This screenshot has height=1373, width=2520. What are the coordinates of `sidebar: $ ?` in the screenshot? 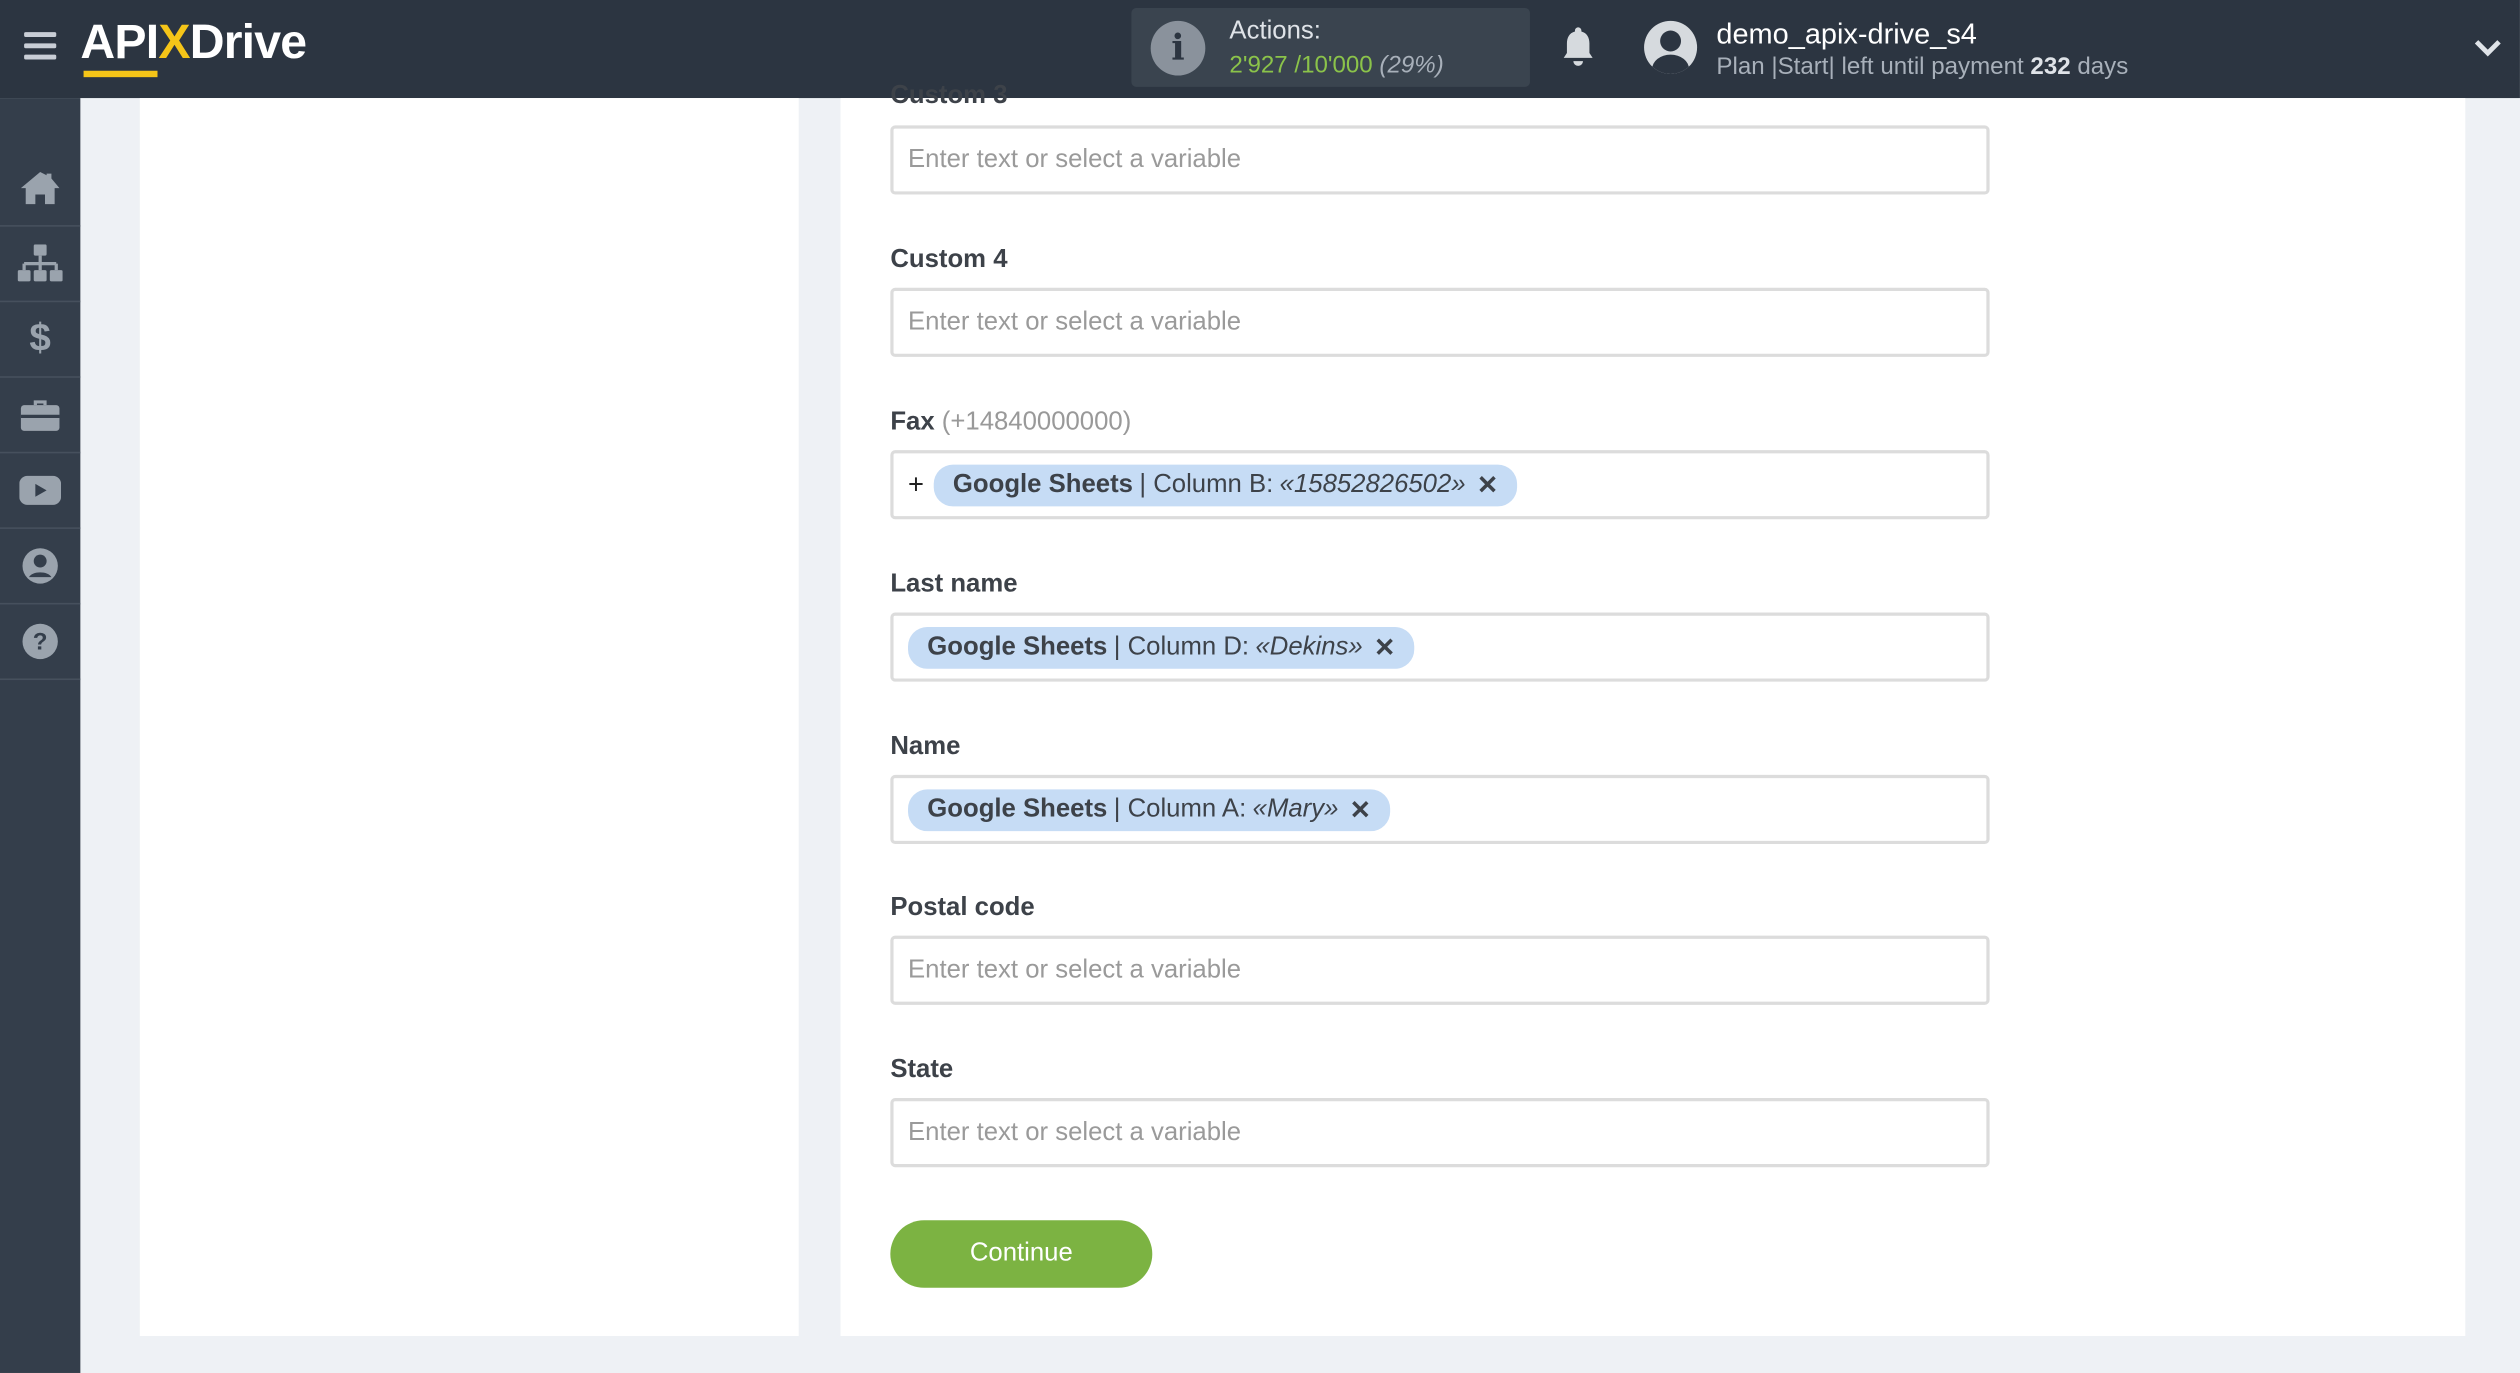 It's located at (40, 735).